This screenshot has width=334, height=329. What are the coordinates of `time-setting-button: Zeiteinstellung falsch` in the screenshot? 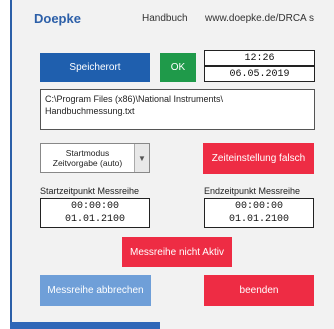 It's located at (258, 158).